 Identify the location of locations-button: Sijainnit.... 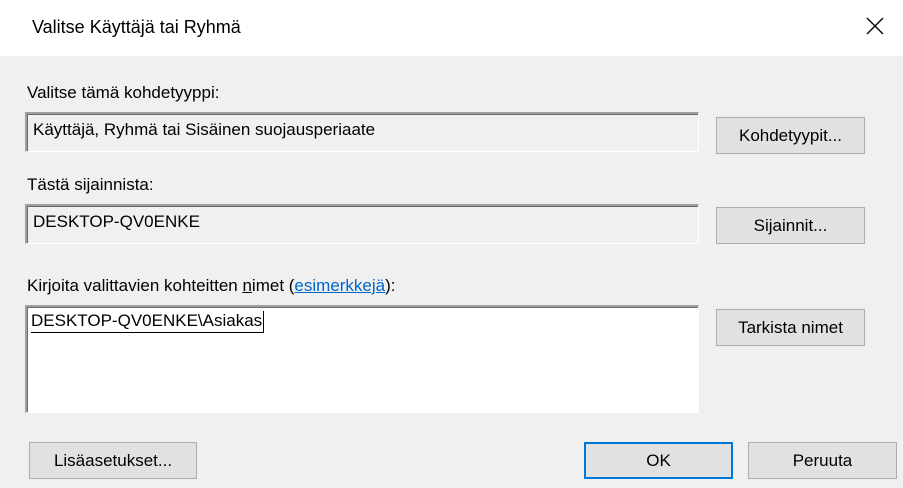
(790, 225).